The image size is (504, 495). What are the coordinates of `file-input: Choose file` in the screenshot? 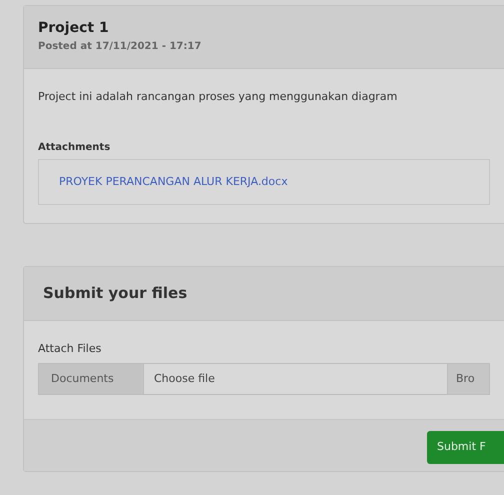 It's located at (296, 379).